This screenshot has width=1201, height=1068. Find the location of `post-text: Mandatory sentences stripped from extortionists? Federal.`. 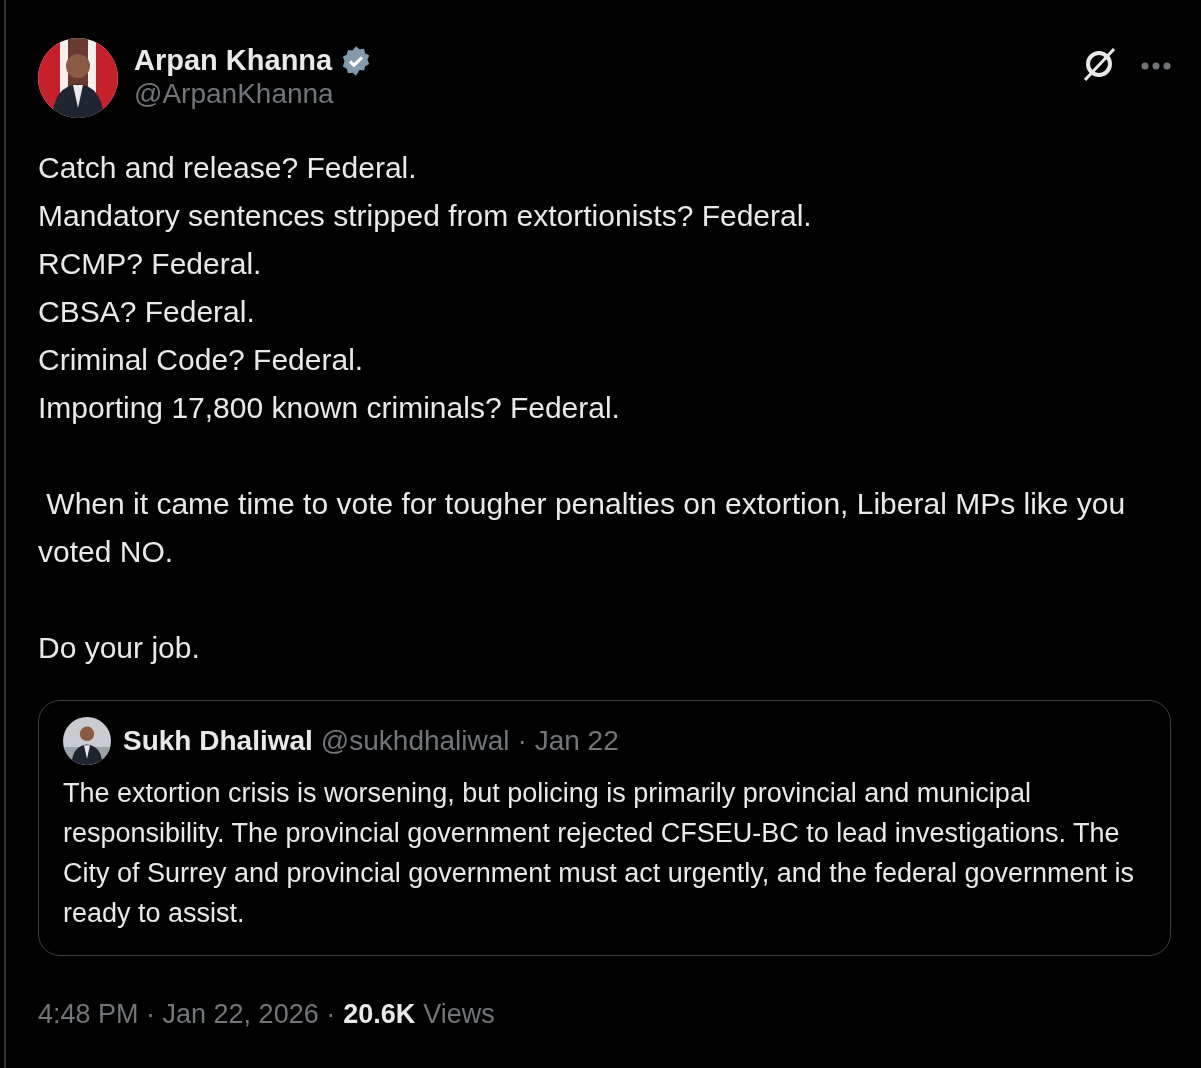

post-text: Mandatory sentences stripped from extortionists? Federal. is located at coordinates (425, 216).